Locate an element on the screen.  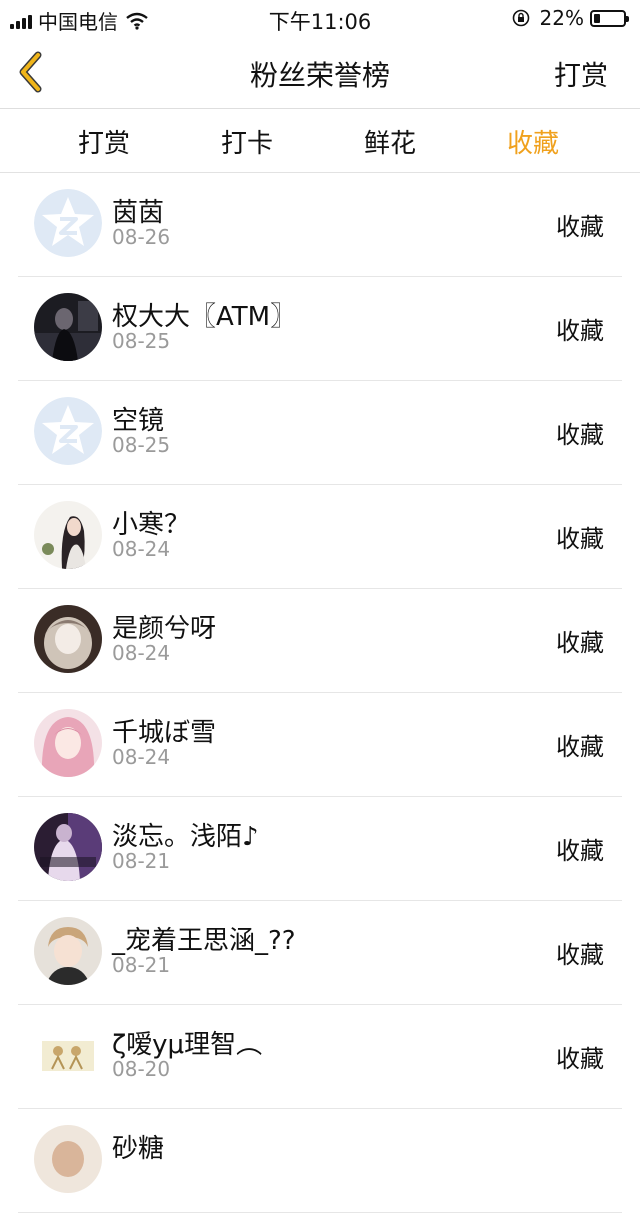
list-item: 小寒？ 08-24 收藏 is located at coordinates (320, 537).